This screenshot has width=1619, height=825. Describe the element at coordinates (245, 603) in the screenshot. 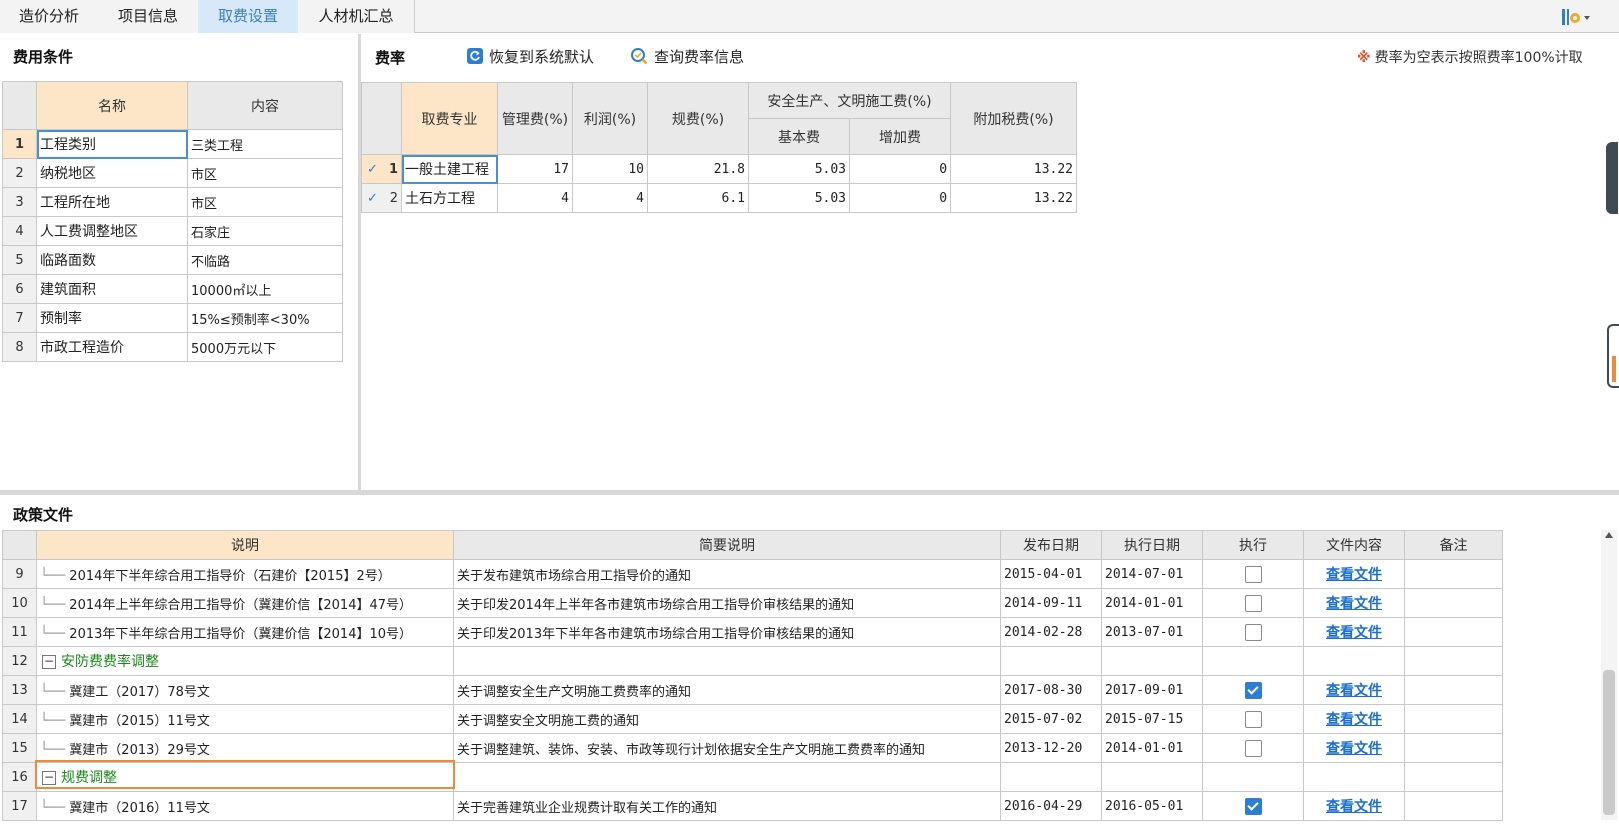

I see `policy-desc-cell: └── 2014年上半年综合用工指导价（冀建价信【2014】47号）` at that location.